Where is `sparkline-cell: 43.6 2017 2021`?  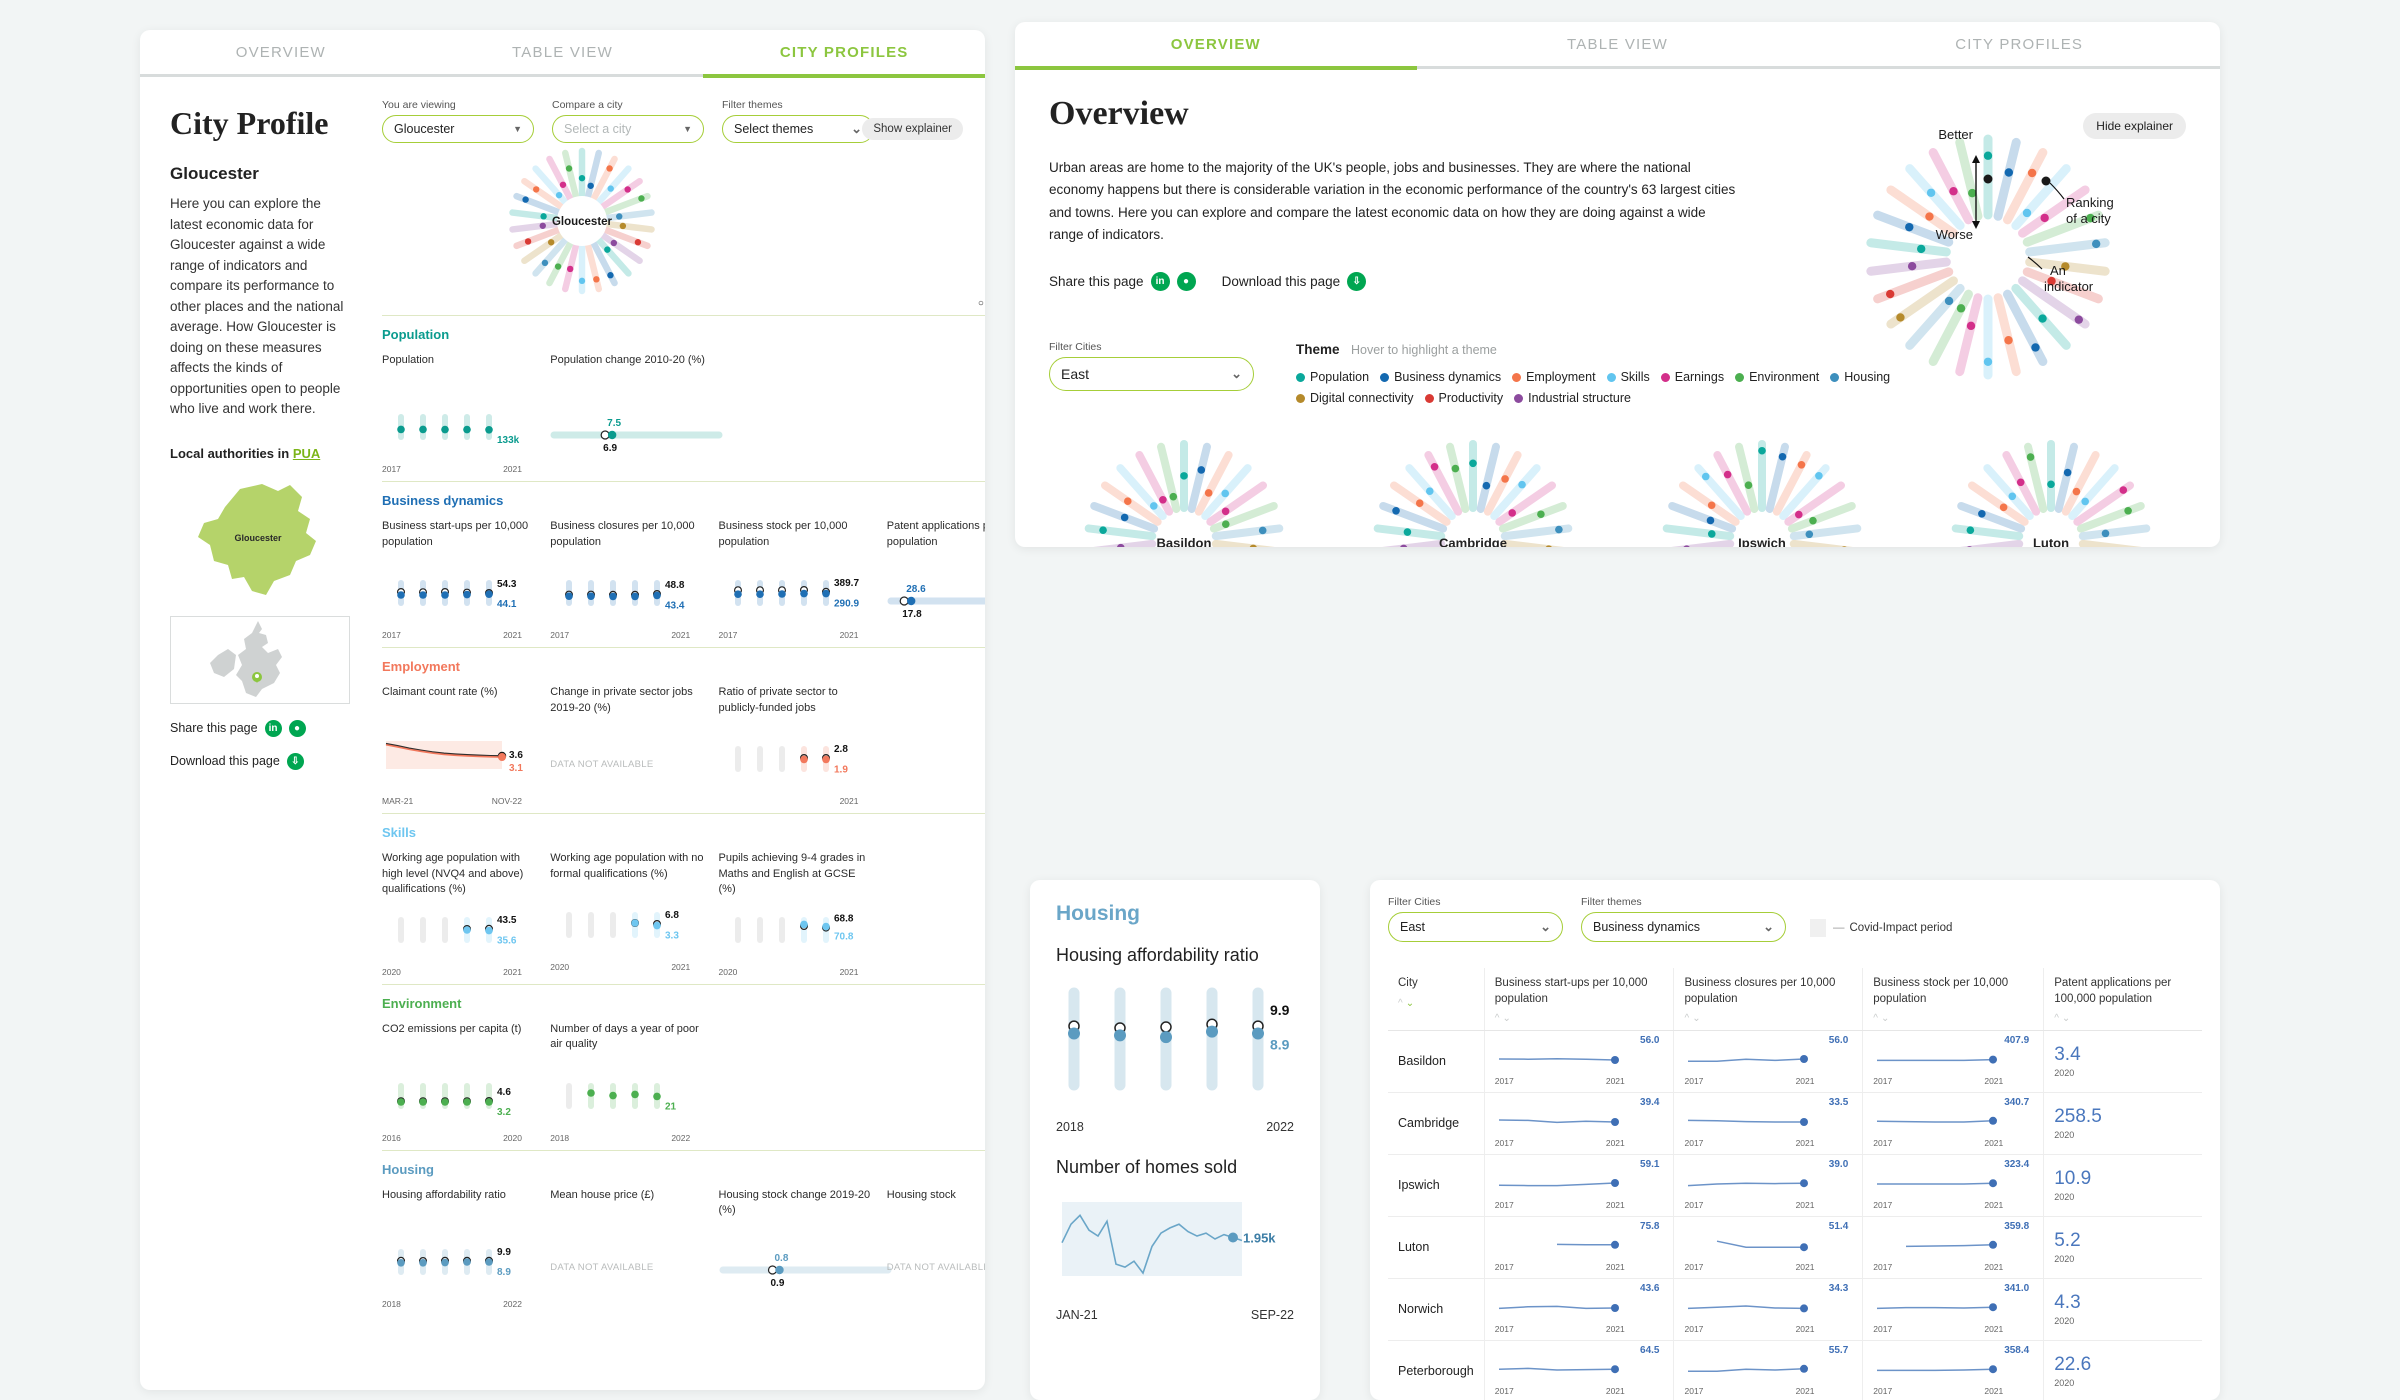 sparkline-cell: 43.6 2017 2021 is located at coordinates (1579, 1309).